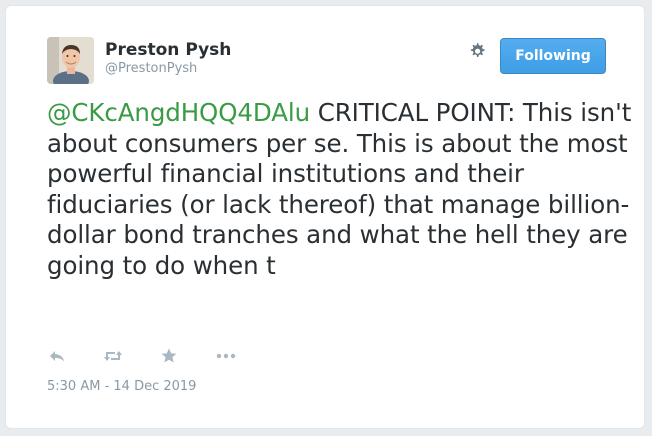 This screenshot has height=436, width=652. What do you see at coordinates (168, 50) in the screenshot?
I see `author-name: Preston Pysh` at bounding box center [168, 50].